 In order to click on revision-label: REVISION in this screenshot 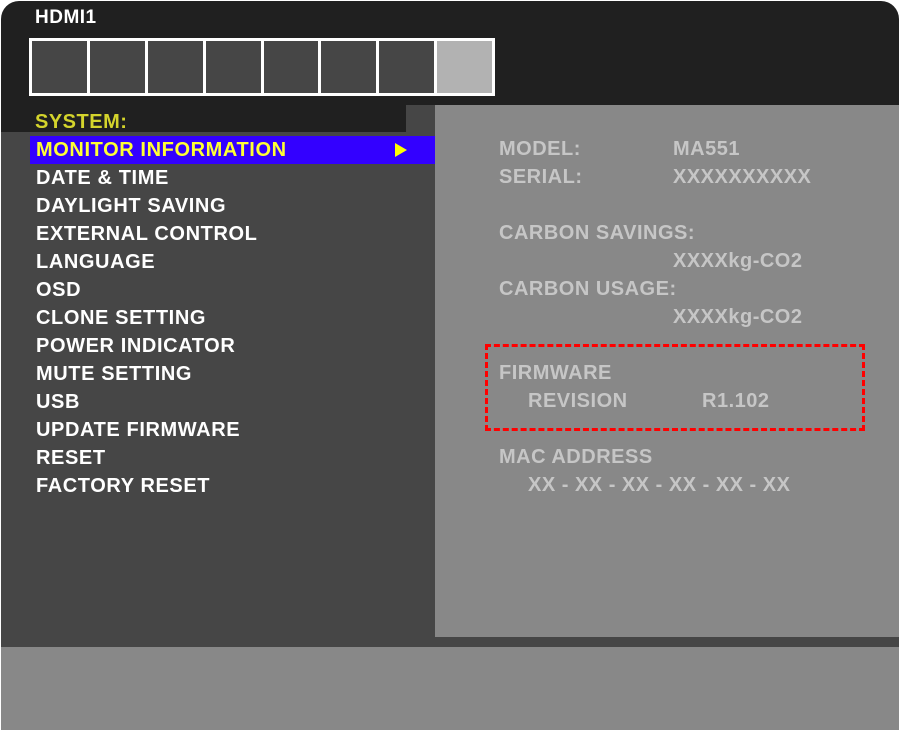, I will do `click(578, 401)`.